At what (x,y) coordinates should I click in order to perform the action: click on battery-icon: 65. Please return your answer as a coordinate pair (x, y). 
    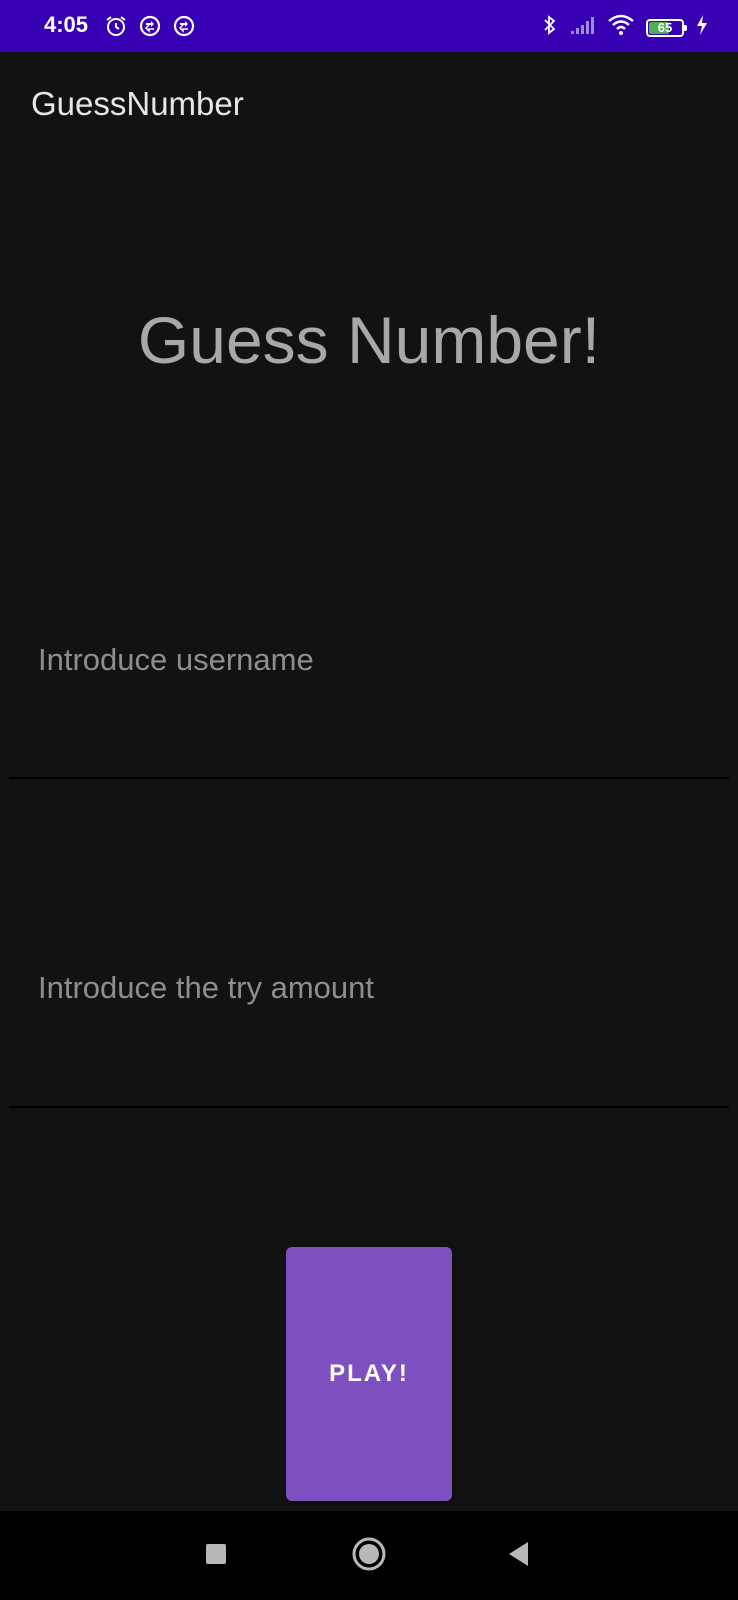
    Looking at the image, I should click on (666, 27).